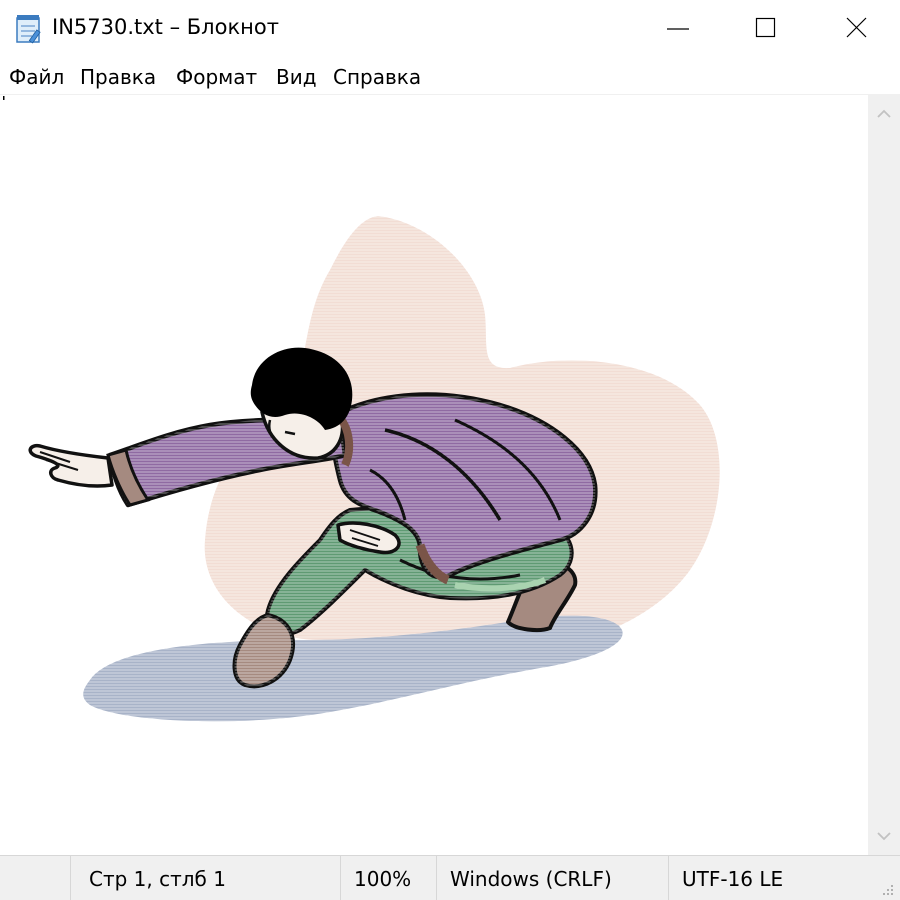 The height and width of the screenshot is (900, 900). I want to click on menu-edit: Правка, so click(118, 77).